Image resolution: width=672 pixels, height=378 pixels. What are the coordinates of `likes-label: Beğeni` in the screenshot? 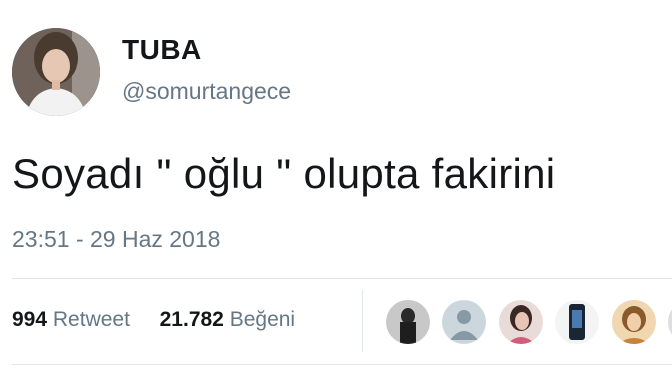 It's located at (262, 319).